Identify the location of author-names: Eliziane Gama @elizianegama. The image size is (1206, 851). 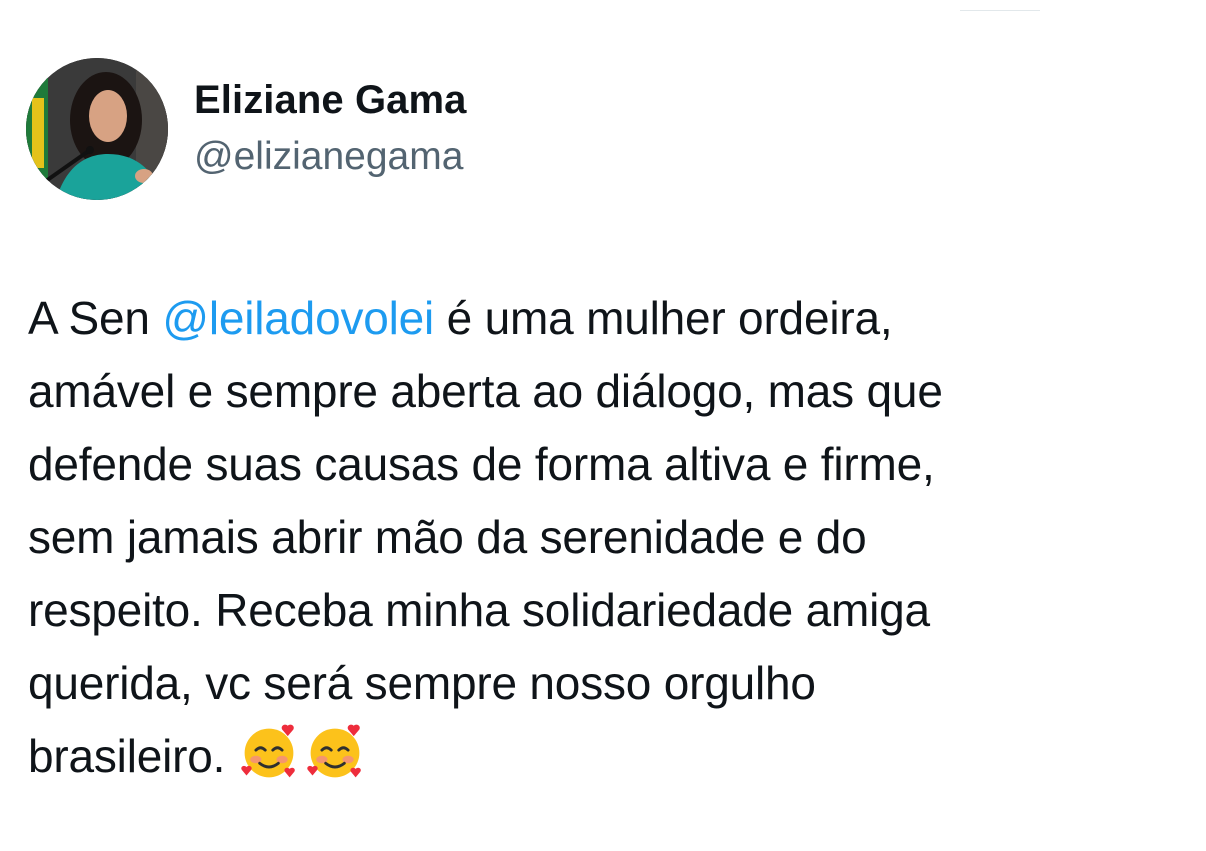
(330, 129).